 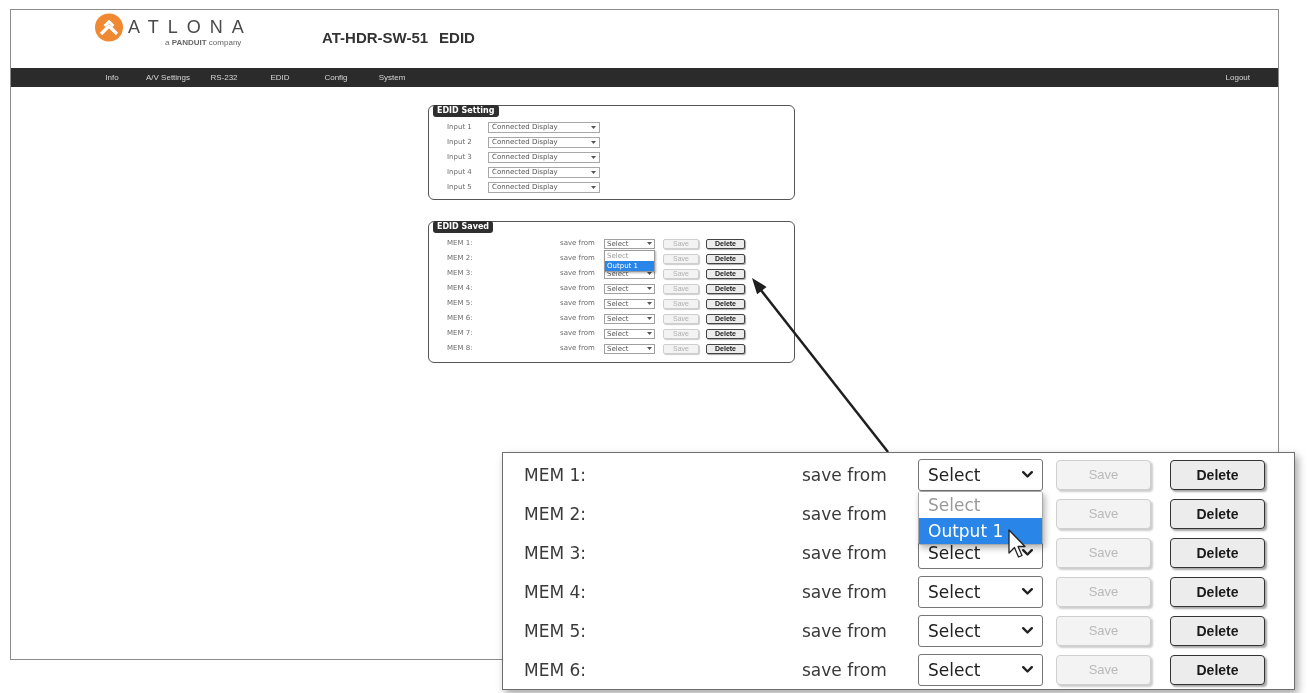 I want to click on memory-label: MEM 2:, so click(x=556, y=513).